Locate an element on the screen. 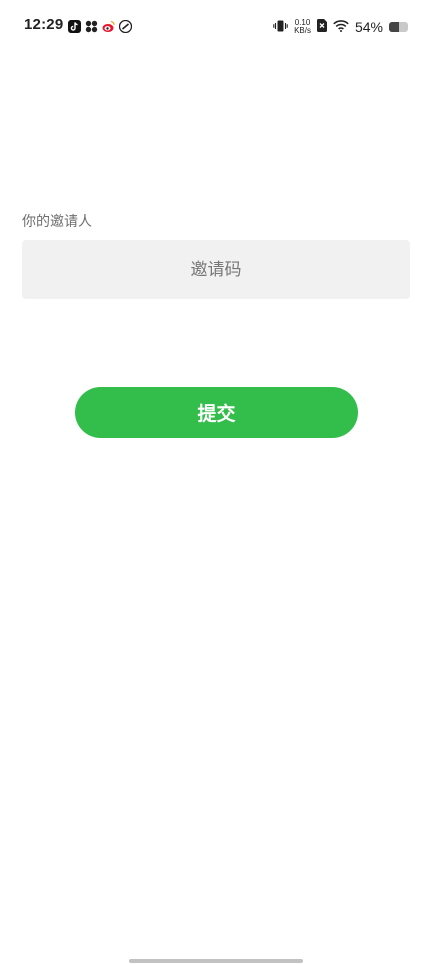 This screenshot has height=964, width=432. home-indicator is located at coordinates (216, 961).